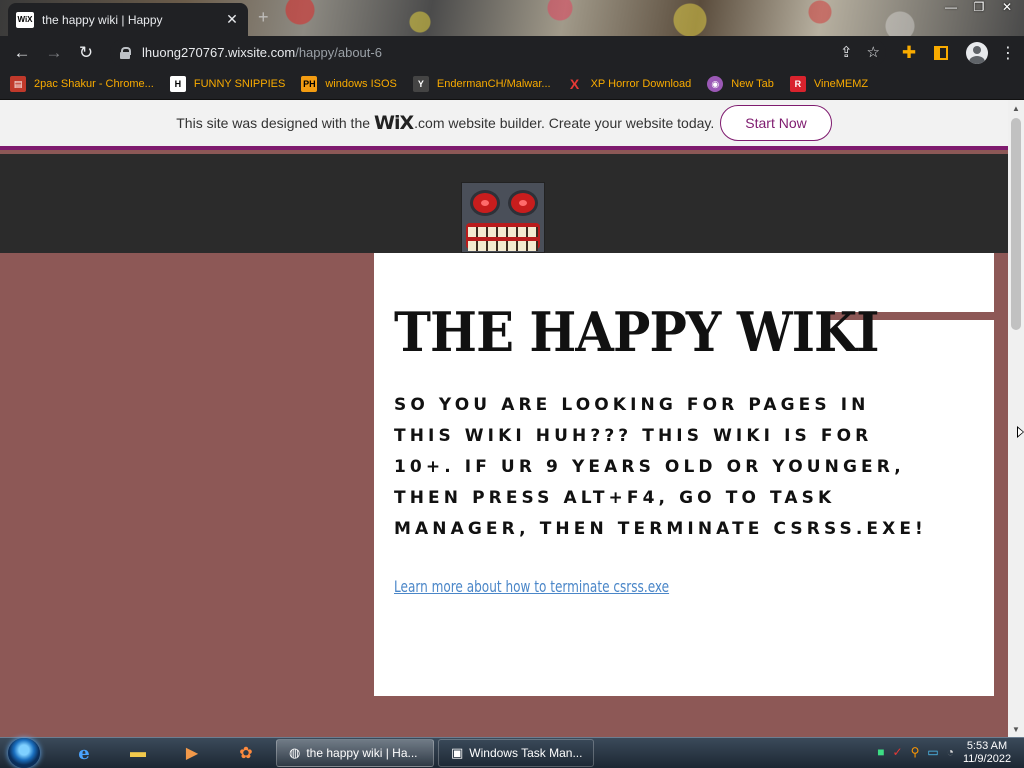  What do you see at coordinates (503, 217) in the screenshot?
I see `site-logo-angry-face-icon` at bounding box center [503, 217].